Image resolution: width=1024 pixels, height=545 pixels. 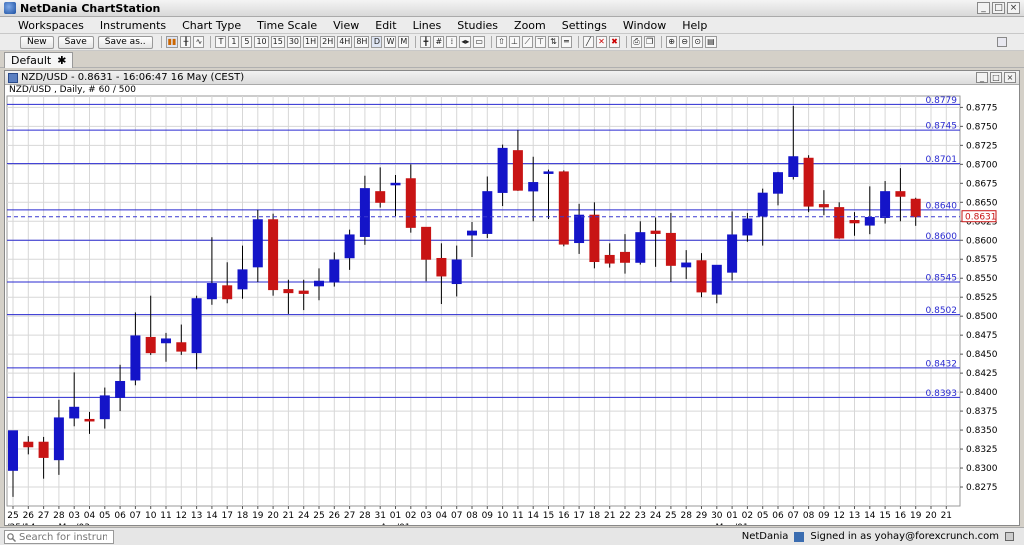 What do you see at coordinates (172, 42) in the screenshot?
I see `candlestick-chart-icon: ▮▮` at bounding box center [172, 42].